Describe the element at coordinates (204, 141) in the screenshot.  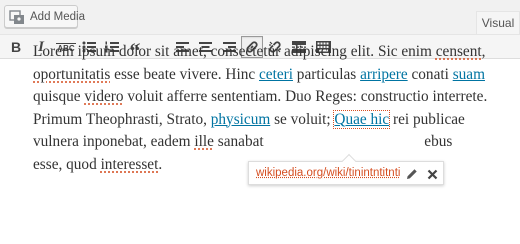
I see `misspelled-word: ille` at that location.